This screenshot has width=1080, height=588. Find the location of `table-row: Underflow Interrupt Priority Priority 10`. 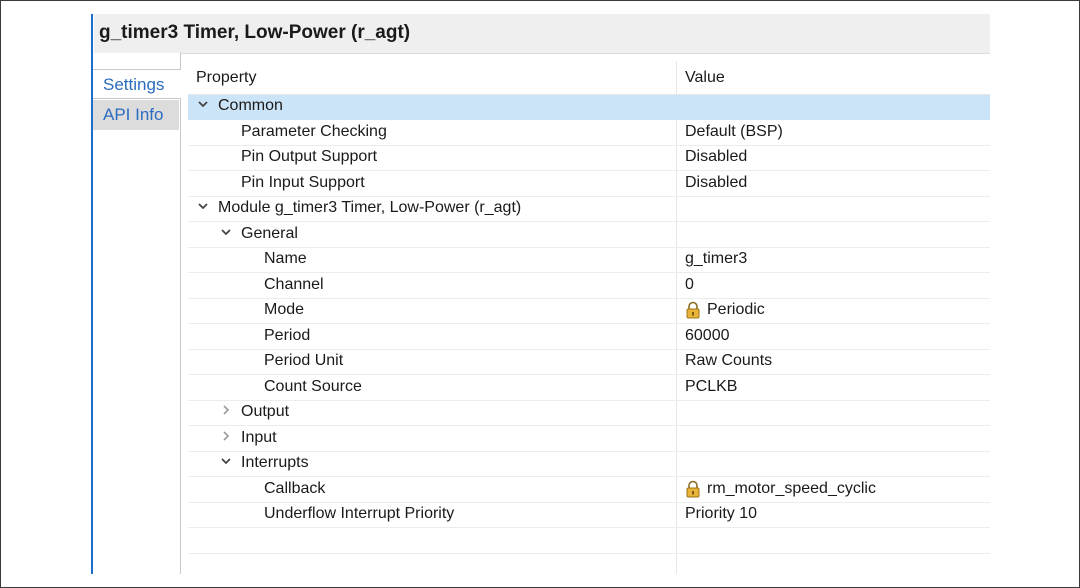

table-row: Underflow Interrupt Priority Priority 10 is located at coordinates (589, 515).